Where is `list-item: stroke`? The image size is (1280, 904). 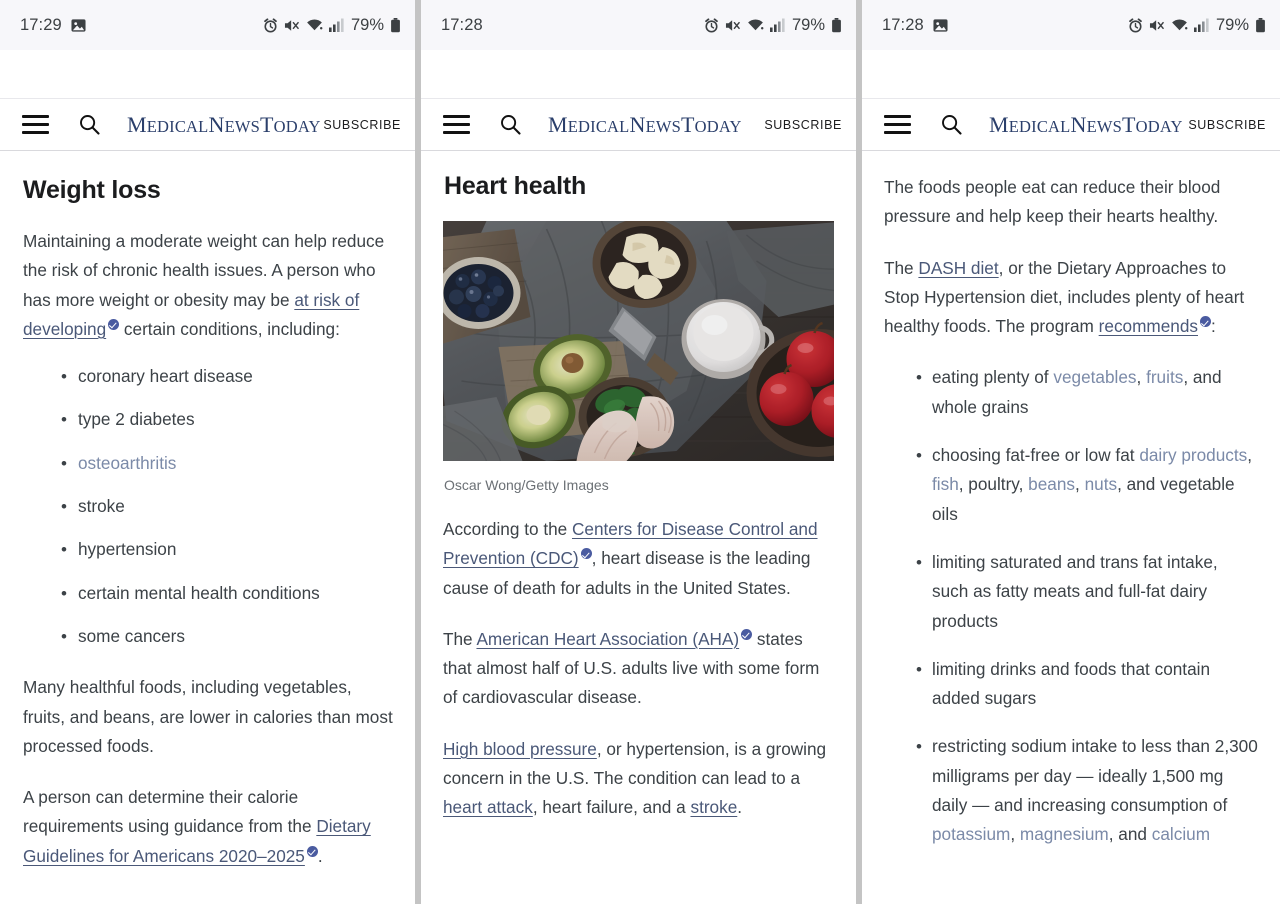
list-item: stroke is located at coordinates (229, 507).